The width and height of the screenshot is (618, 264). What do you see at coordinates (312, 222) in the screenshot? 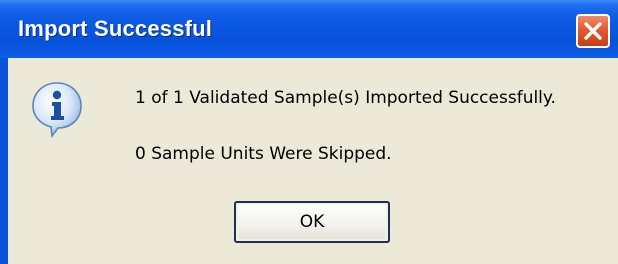
I see `ok-button: OK` at bounding box center [312, 222].